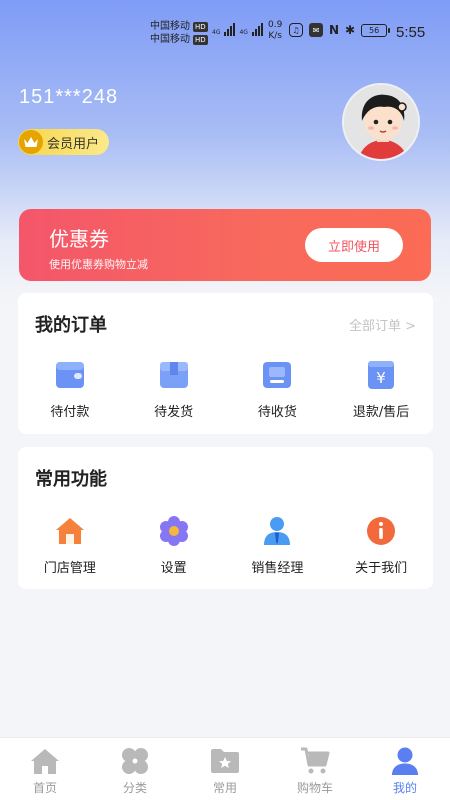  What do you see at coordinates (31, 142) in the screenshot?
I see `crown-icon` at bounding box center [31, 142].